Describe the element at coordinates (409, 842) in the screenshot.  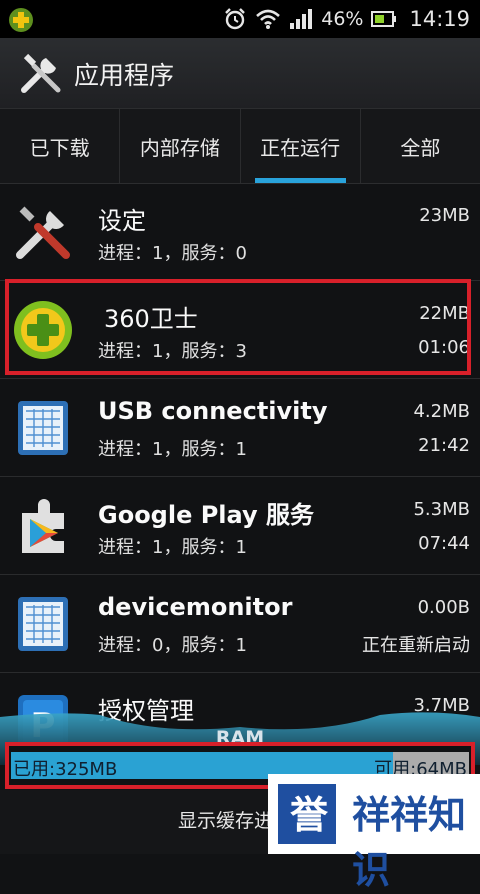
I see `watermark-text: 祥祥知识` at that location.